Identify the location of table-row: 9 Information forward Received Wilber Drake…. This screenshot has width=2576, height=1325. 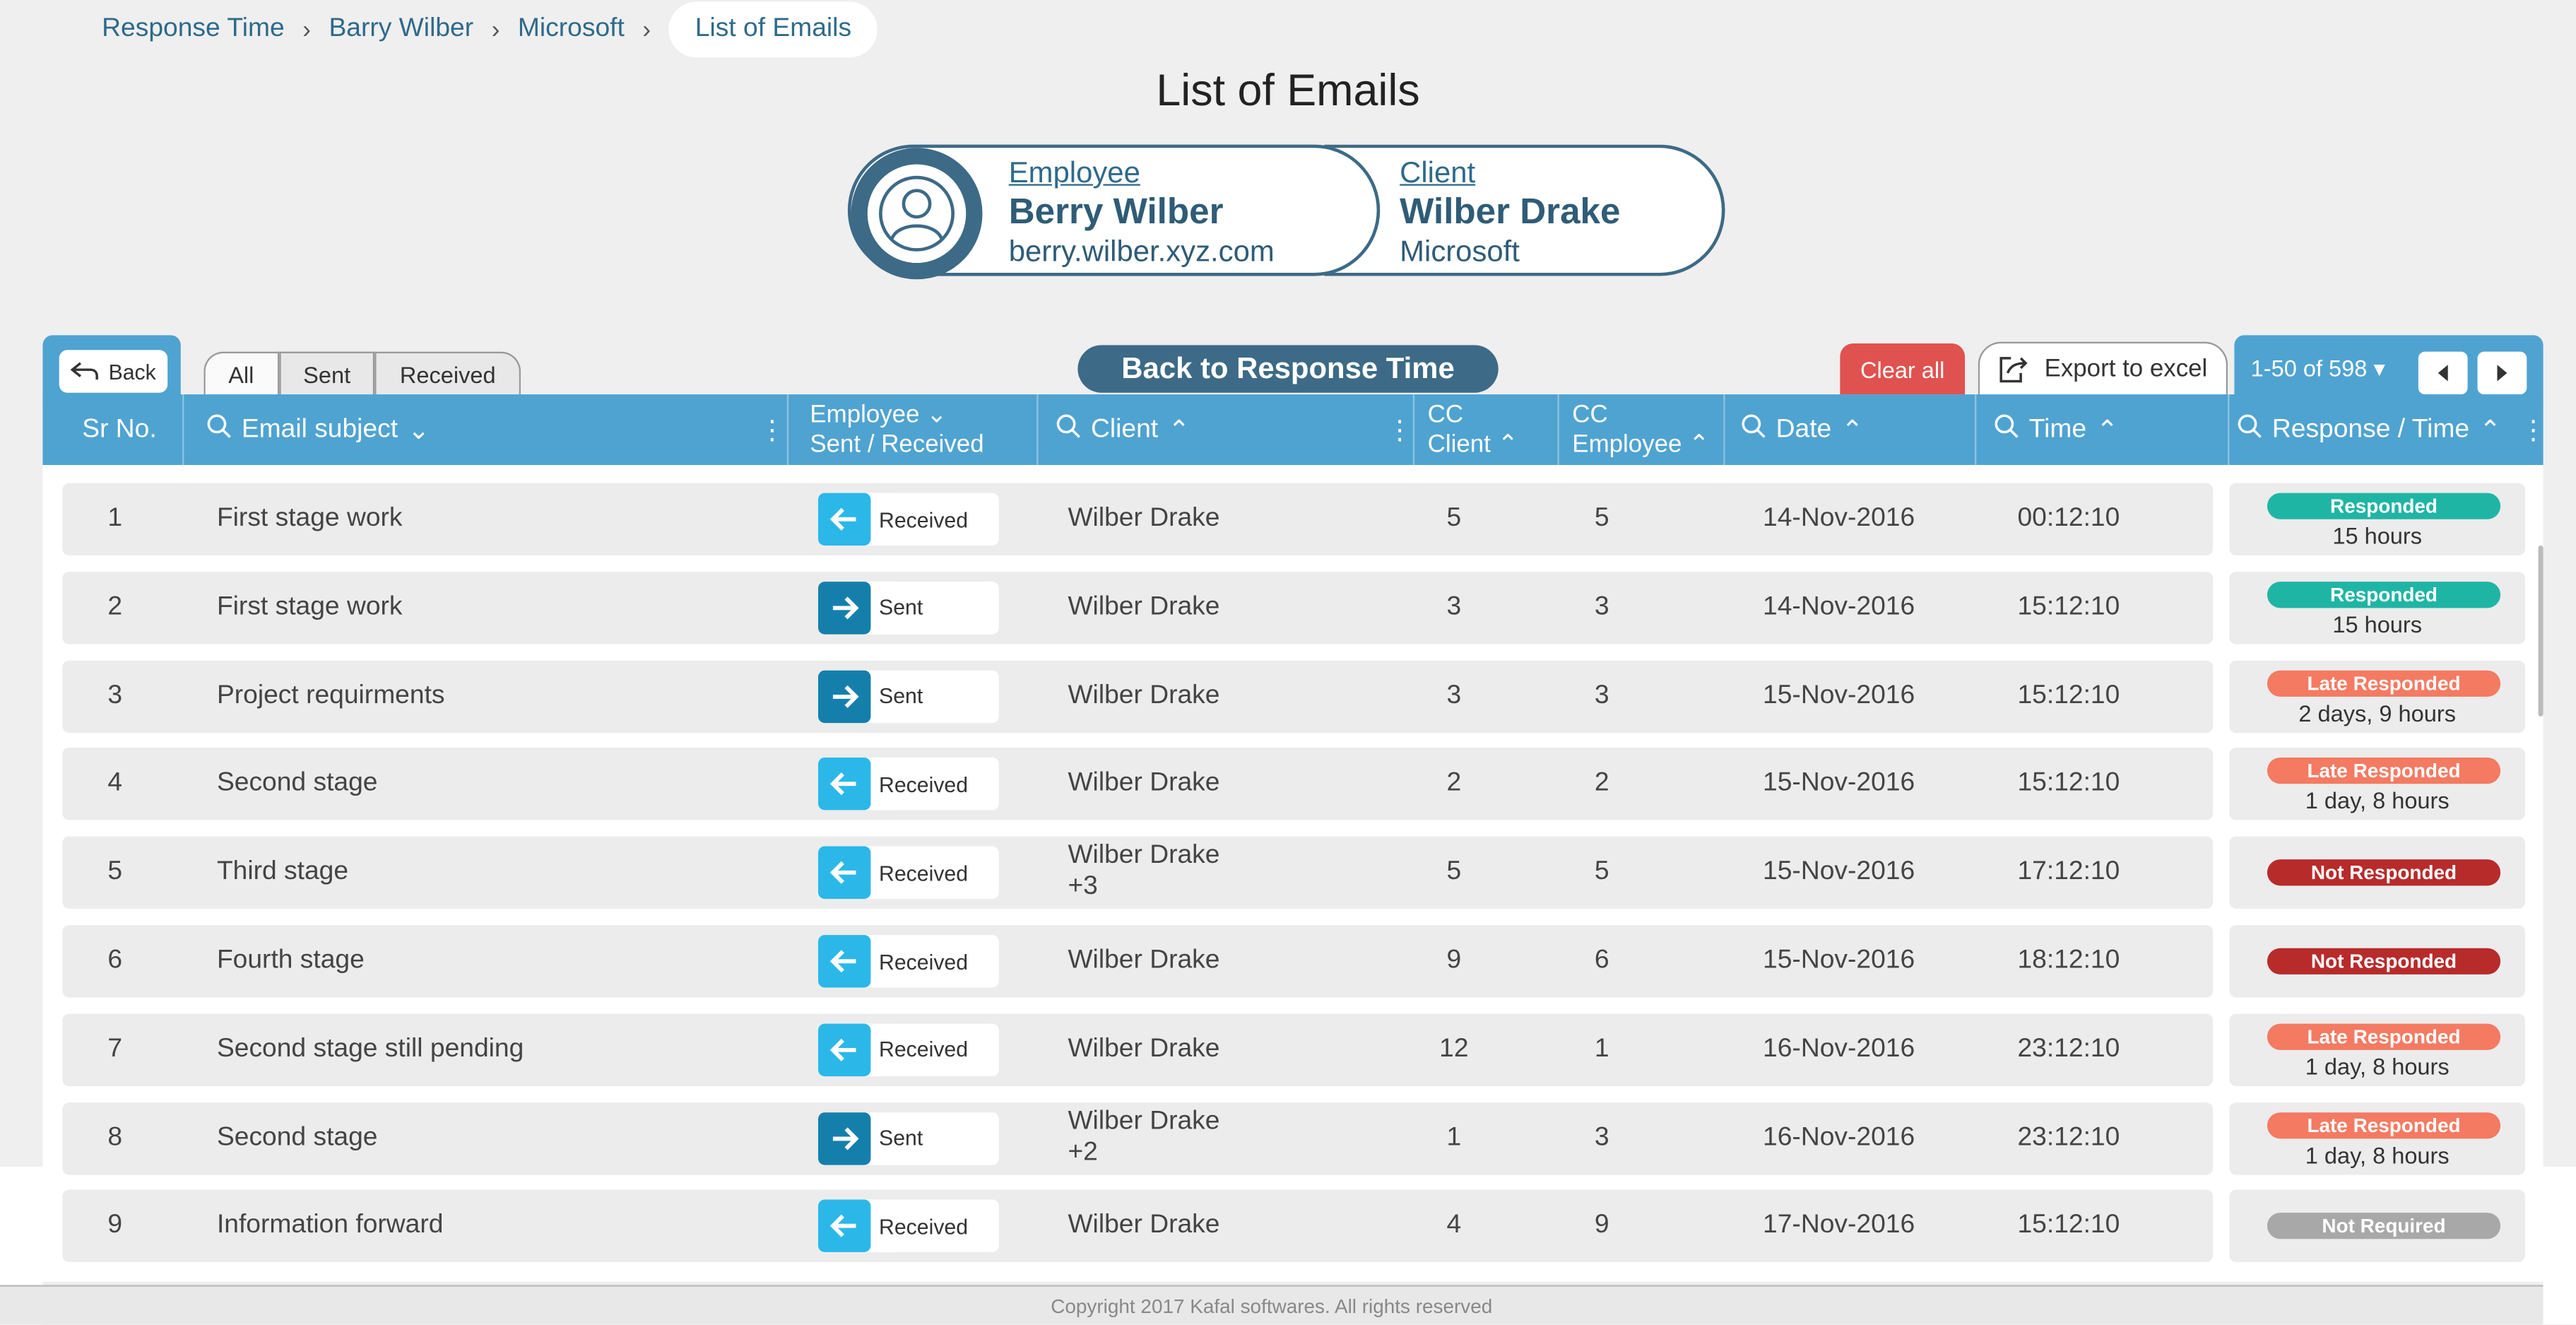
(1138, 1226).